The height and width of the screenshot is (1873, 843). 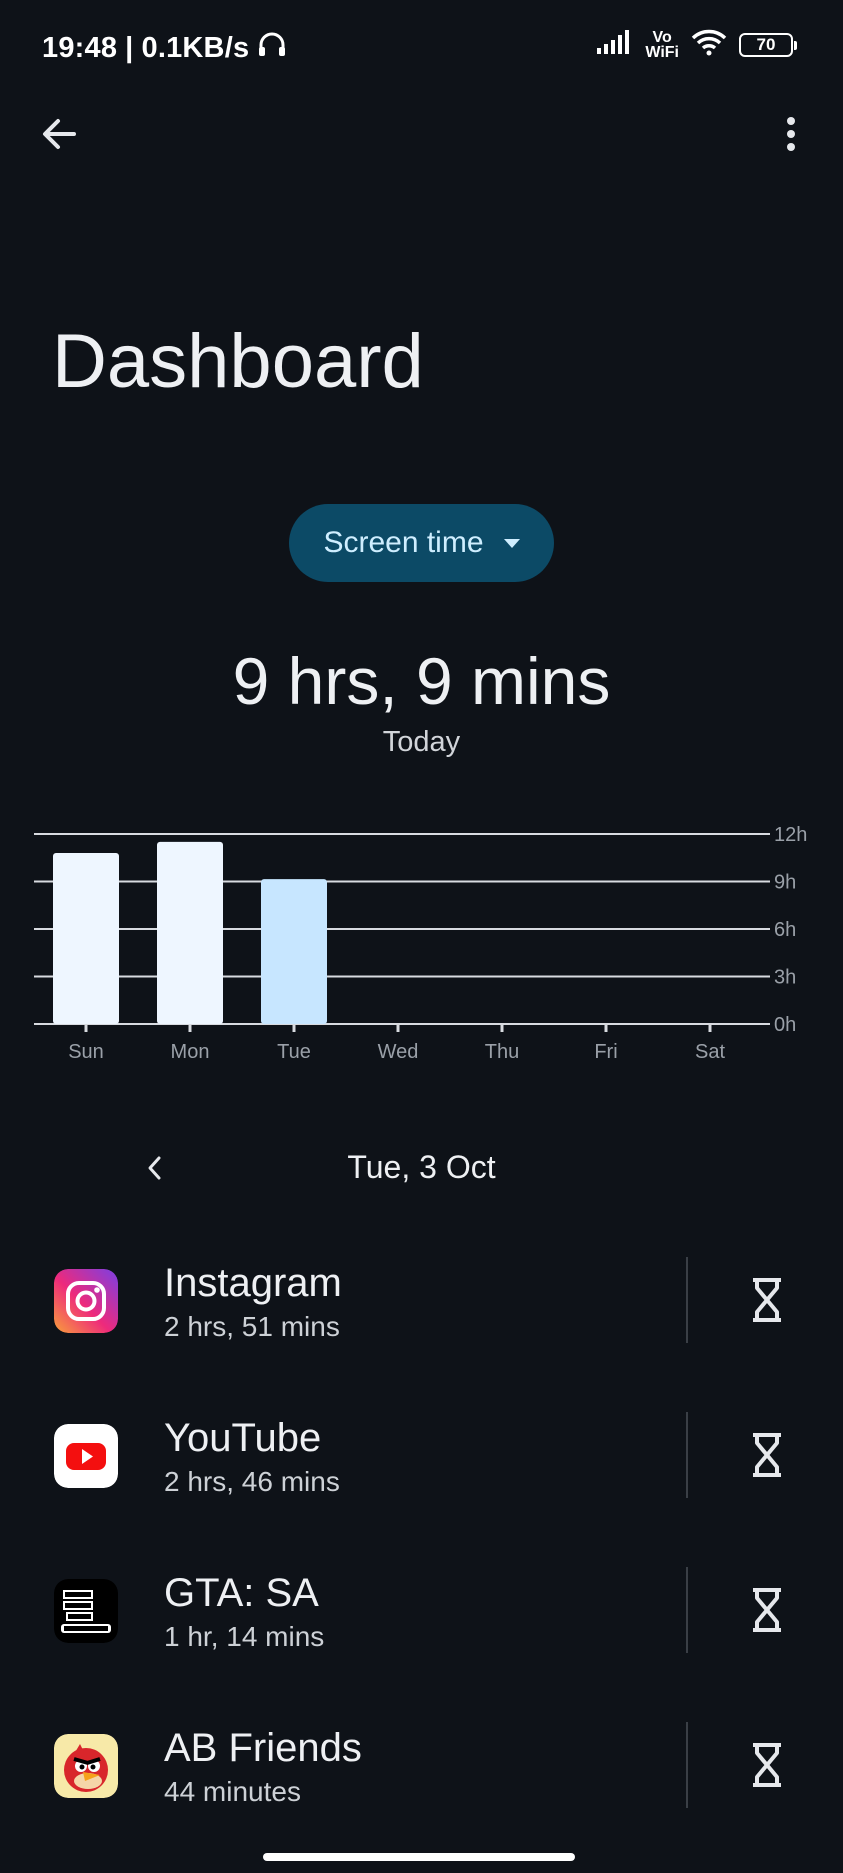 What do you see at coordinates (785, 978) in the screenshot?
I see `y-tick-label: 3h` at bounding box center [785, 978].